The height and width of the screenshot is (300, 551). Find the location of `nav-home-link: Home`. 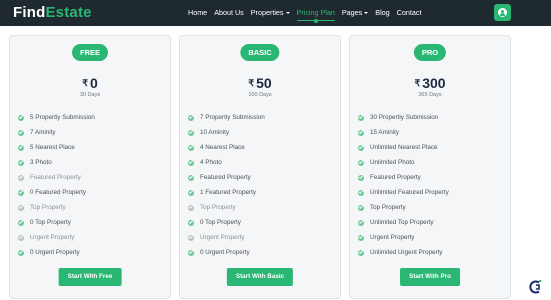

nav-home-link: Home is located at coordinates (197, 12).